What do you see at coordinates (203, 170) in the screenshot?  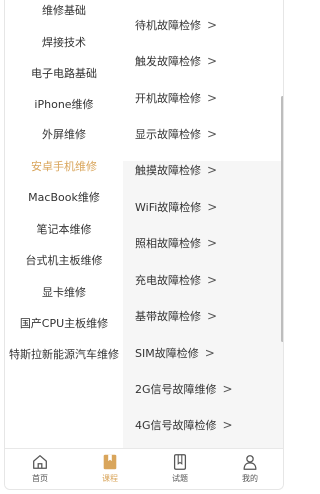 I see `list-item: 触摸故障检修 >` at bounding box center [203, 170].